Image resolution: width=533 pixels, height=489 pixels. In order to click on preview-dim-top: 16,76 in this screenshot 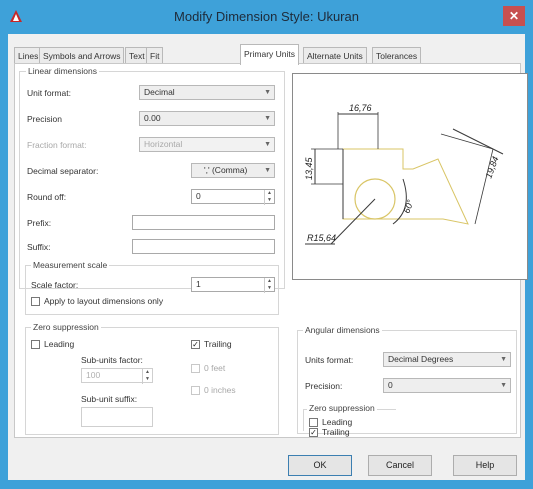, I will do `click(360, 108)`.